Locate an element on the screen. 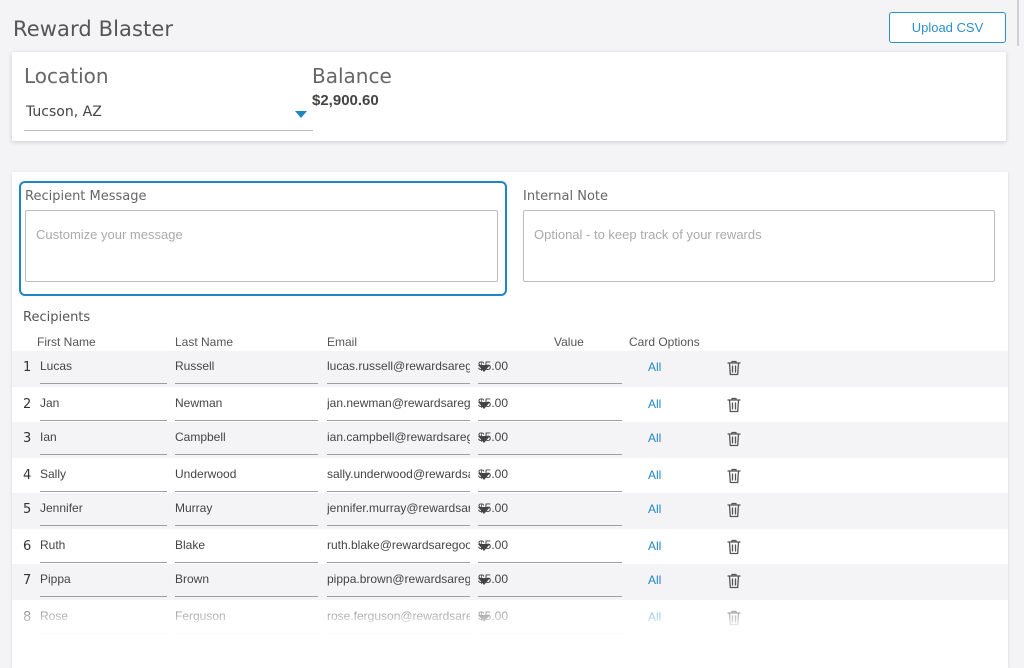  first-name-text: Sally is located at coordinates (53, 474).